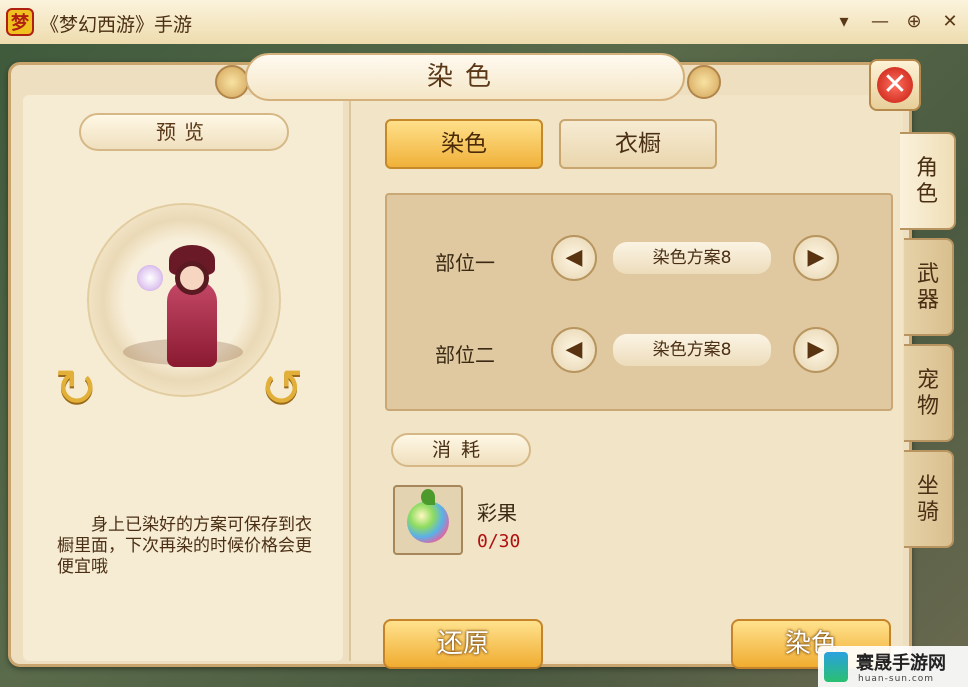 This screenshot has width=968, height=687. I want to click on side-tab-pet: 宠物, so click(929, 393).